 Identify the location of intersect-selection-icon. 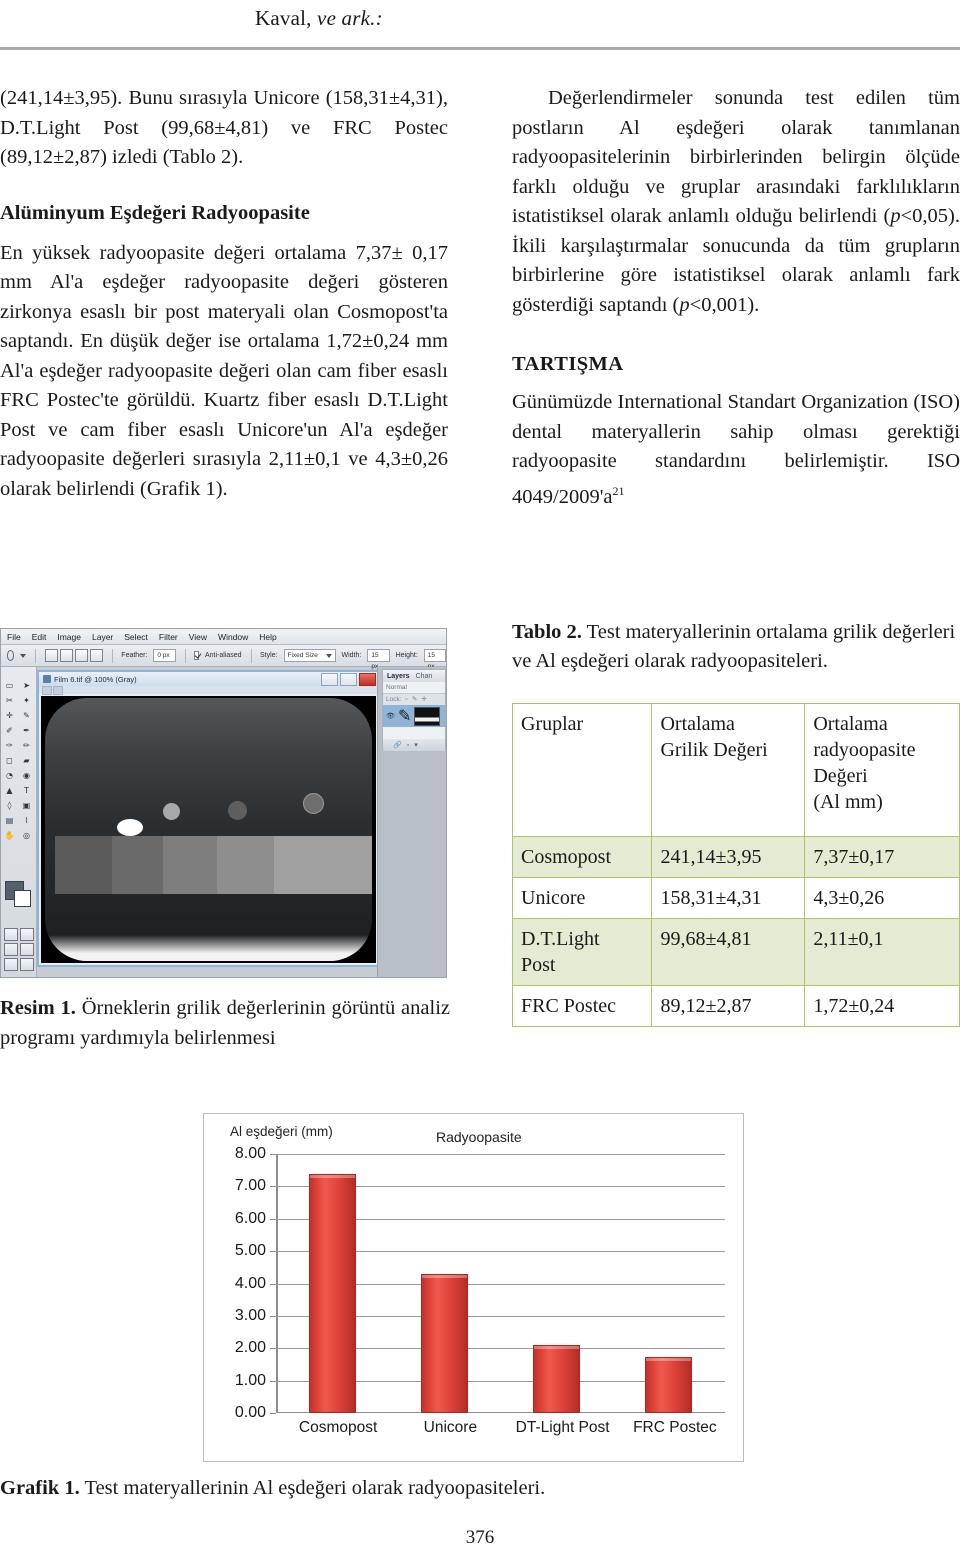
(96, 655).